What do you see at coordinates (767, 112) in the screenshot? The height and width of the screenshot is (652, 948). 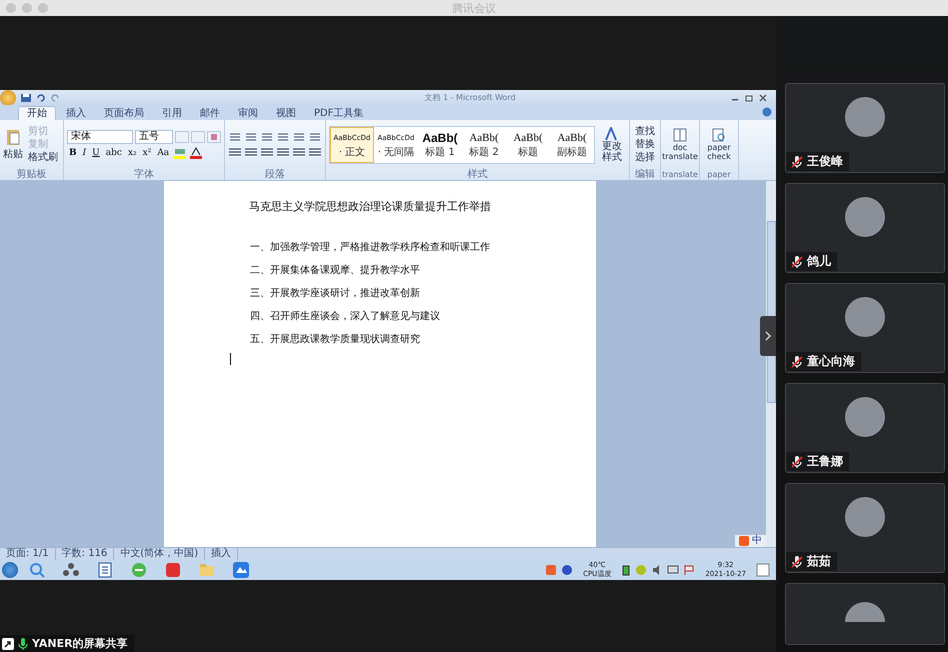 I see `help-icon` at bounding box center [767, 112].